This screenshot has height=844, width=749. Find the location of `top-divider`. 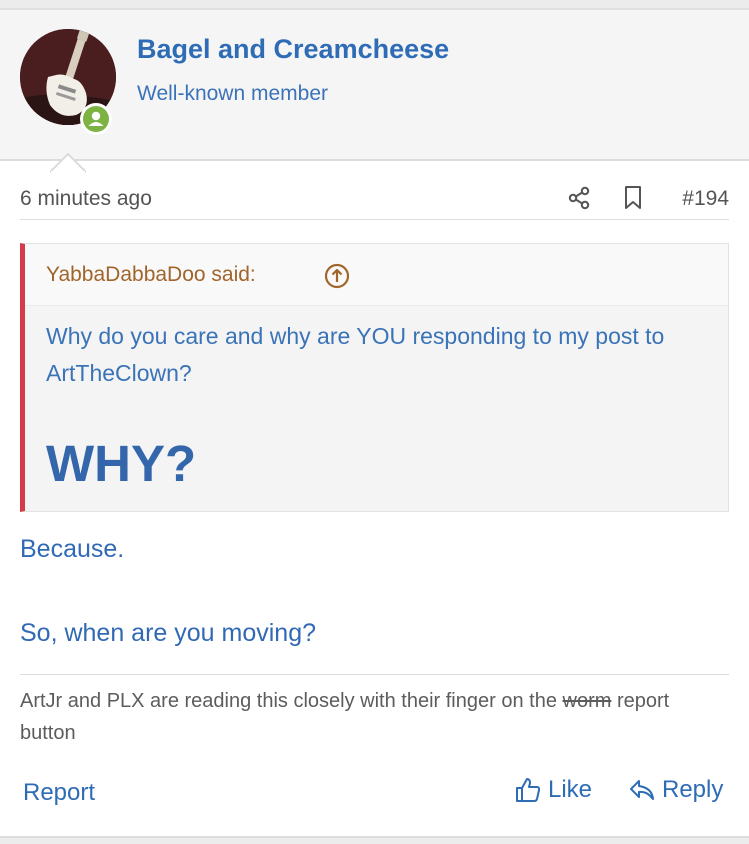

top-divider is located at coordinates (374, 5).